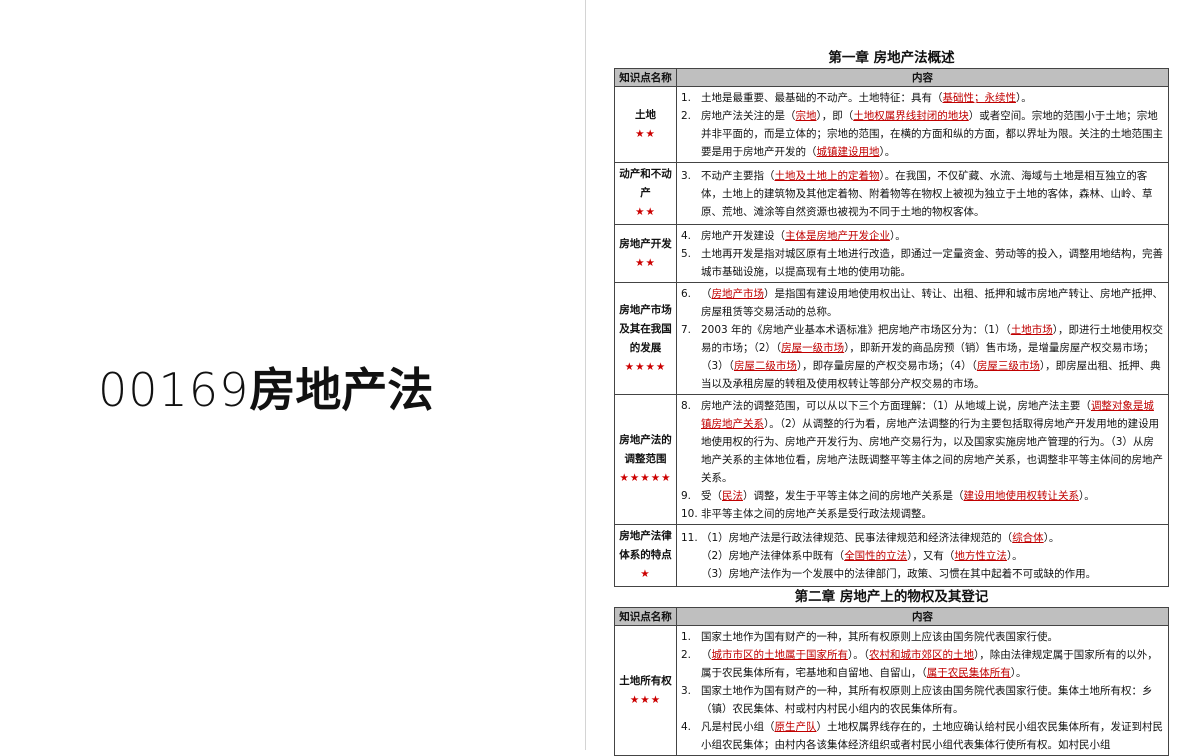 Image resolution: width=1177 pixels, height=756 pixels. I want to click on knowledge-point-name: 房地产法的调整范围, so click(645, 449).